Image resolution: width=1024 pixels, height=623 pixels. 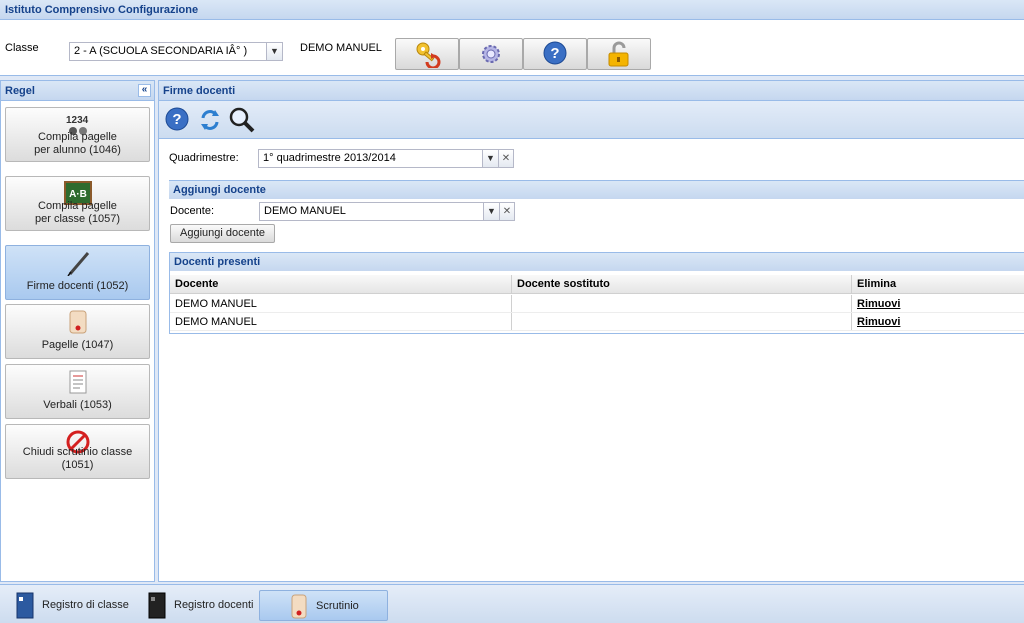 What do you see at coordinates (77, 91) in the screenshot?
I see `sidebar-header: Regel «` at bounding box center [77, 91].